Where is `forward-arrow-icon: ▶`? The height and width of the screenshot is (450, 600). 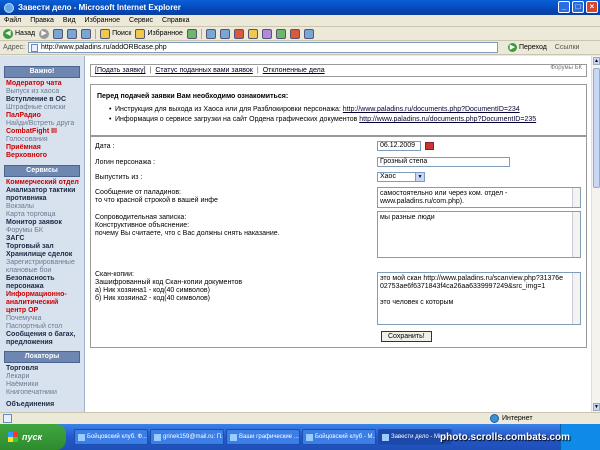
forward-arrow-icon: ▶ is located at coordinates (44, 33).